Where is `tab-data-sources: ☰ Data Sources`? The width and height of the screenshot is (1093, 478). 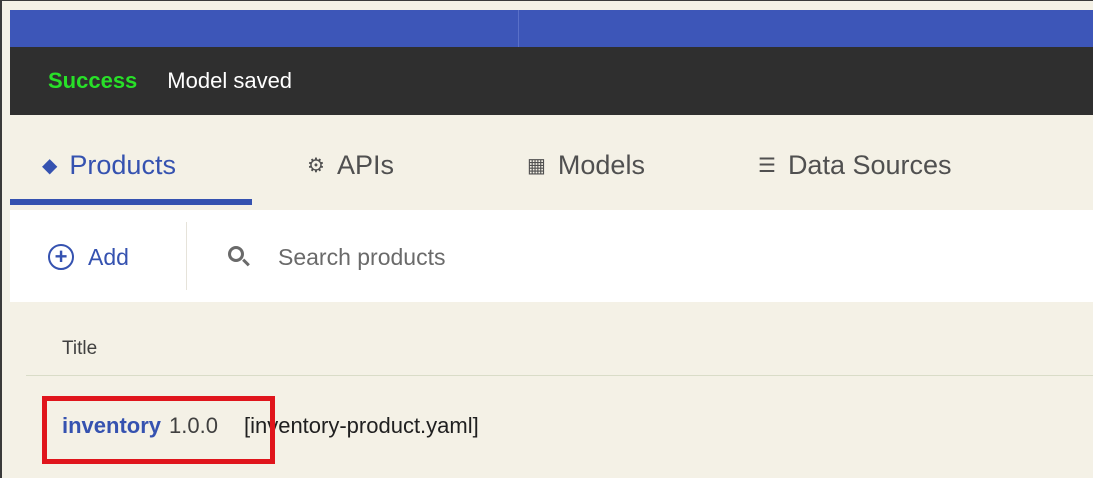 tab-data-sources: ☰ Data Sources is located at coordinates (855, 165).